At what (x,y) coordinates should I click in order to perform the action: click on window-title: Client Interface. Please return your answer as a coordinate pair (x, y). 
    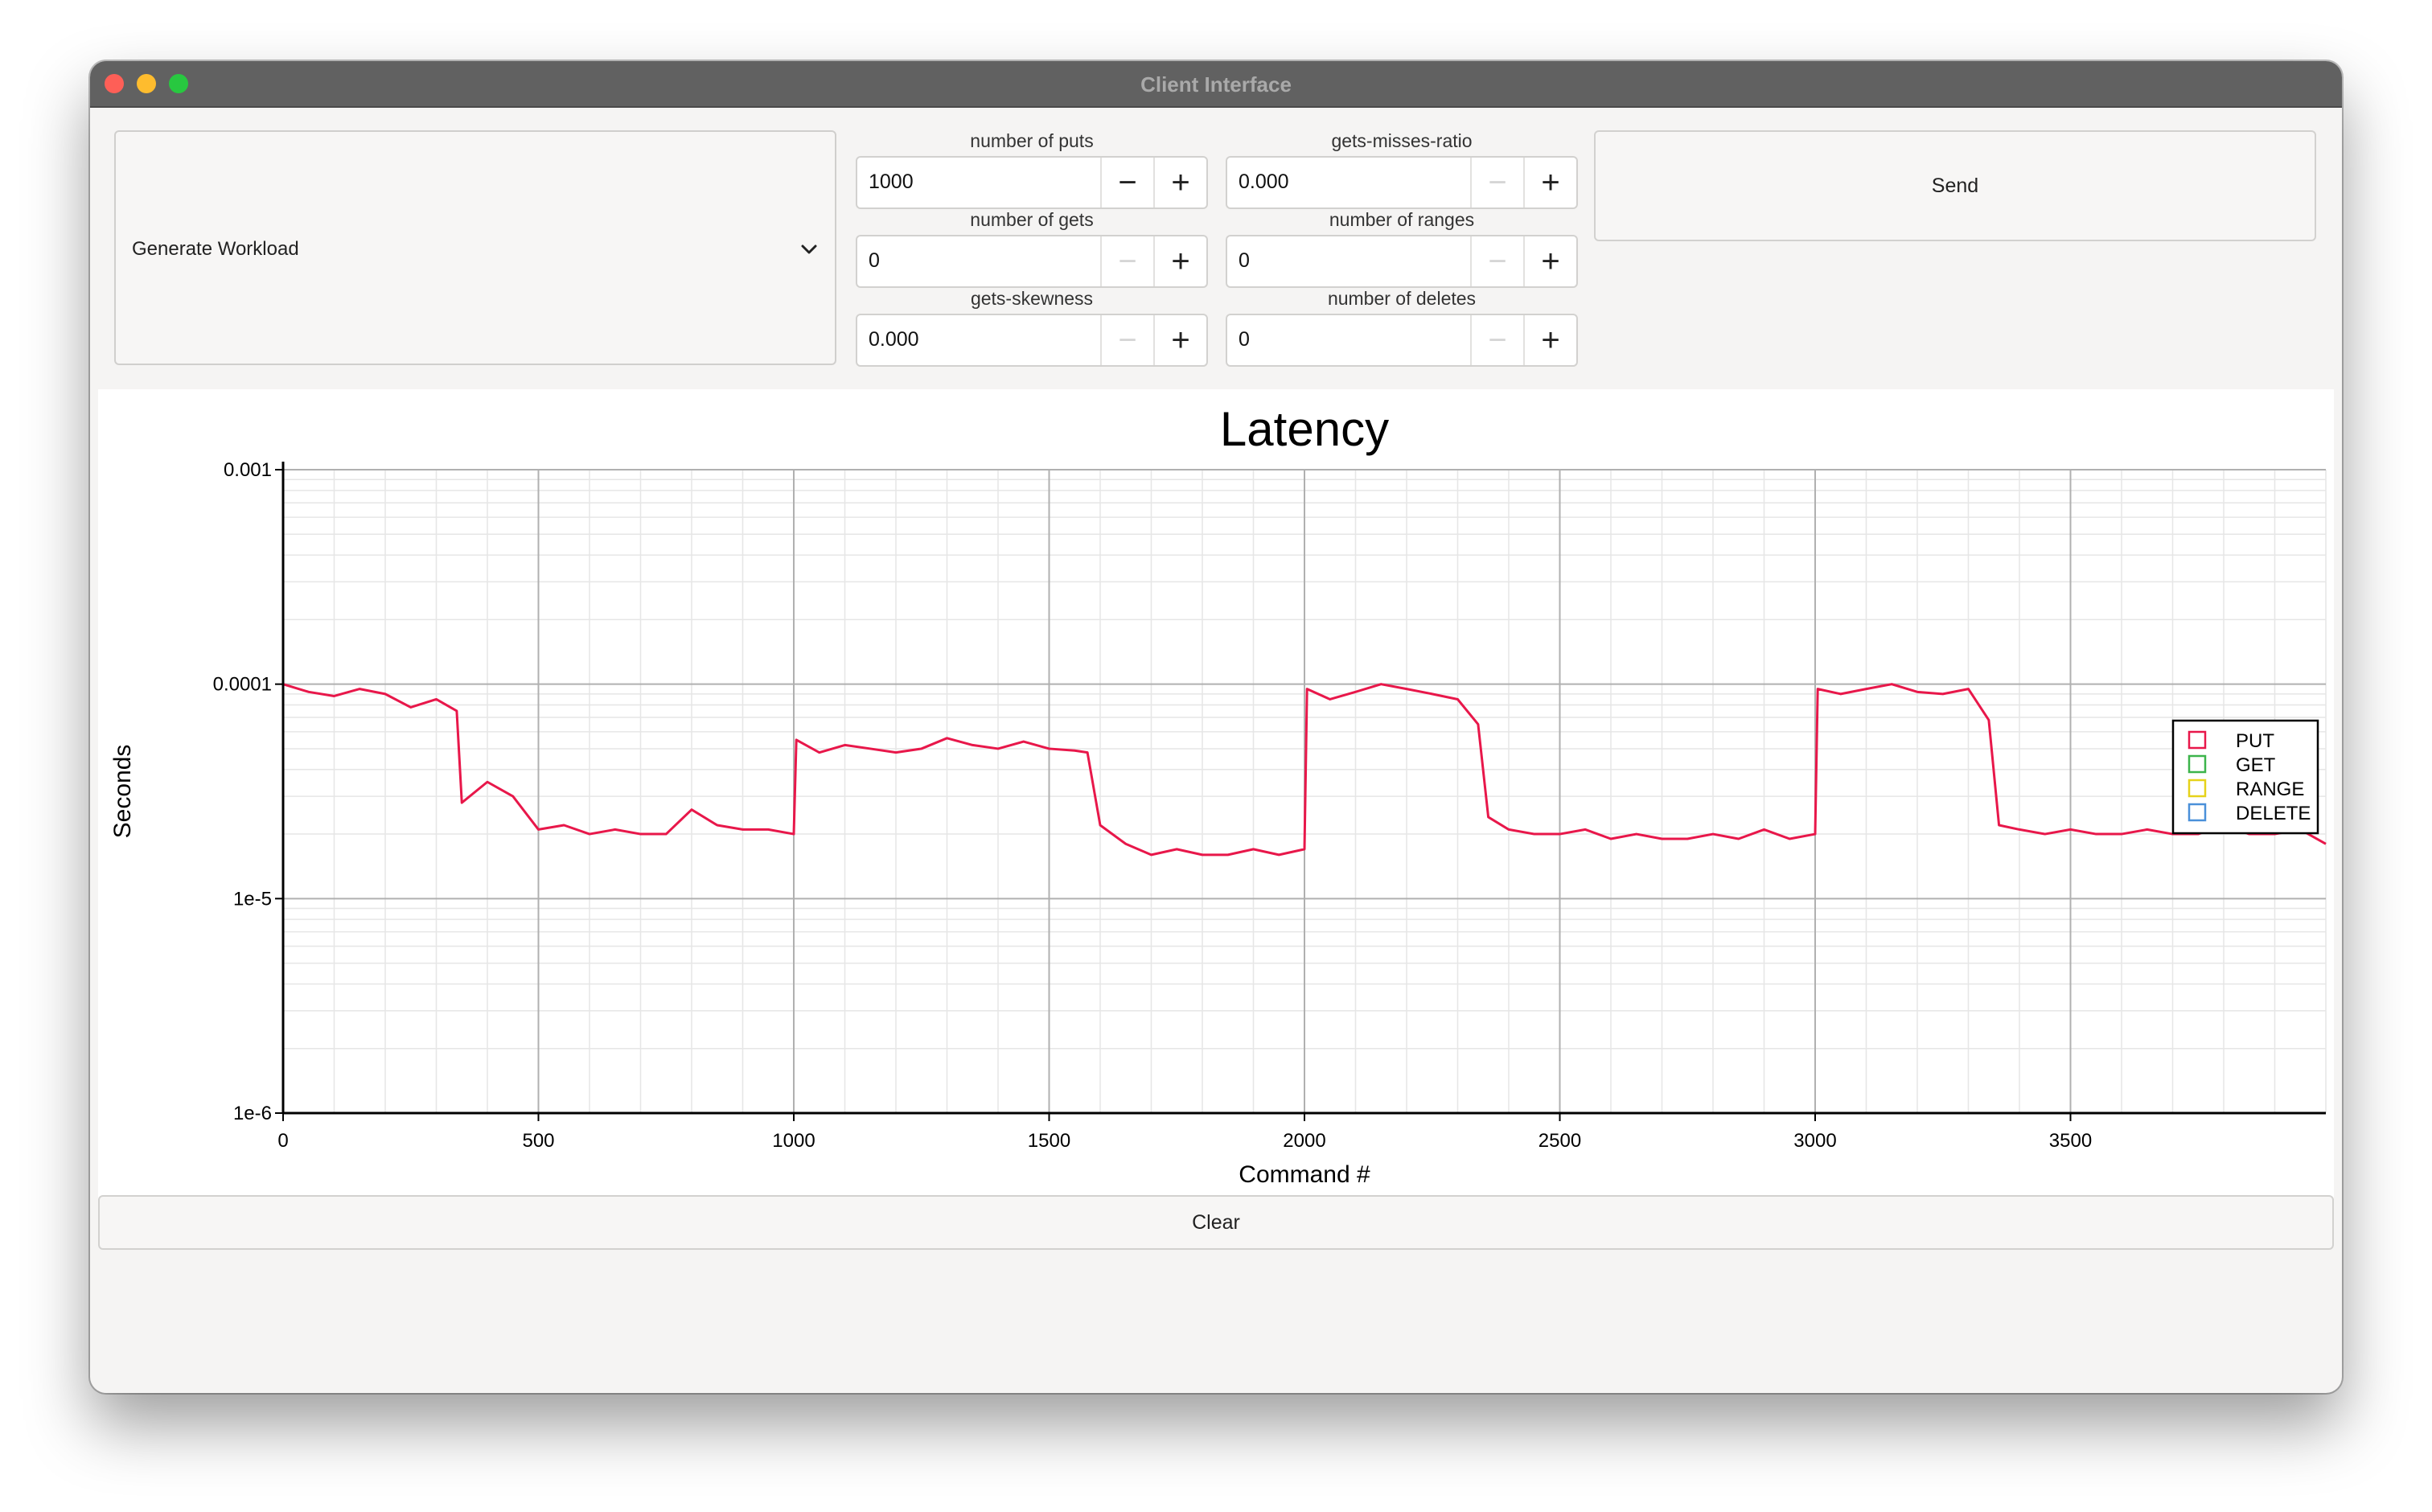
    Looking at the image, I should click on (1216, 85).